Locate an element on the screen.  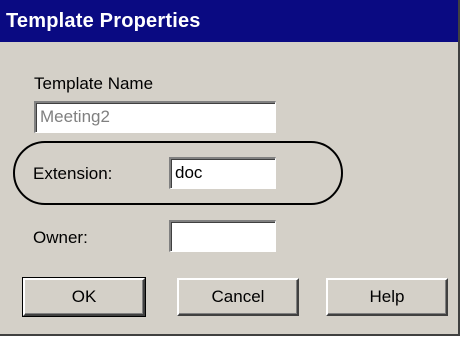
cancel-button: Cancel is located at coordinates (238, 297).